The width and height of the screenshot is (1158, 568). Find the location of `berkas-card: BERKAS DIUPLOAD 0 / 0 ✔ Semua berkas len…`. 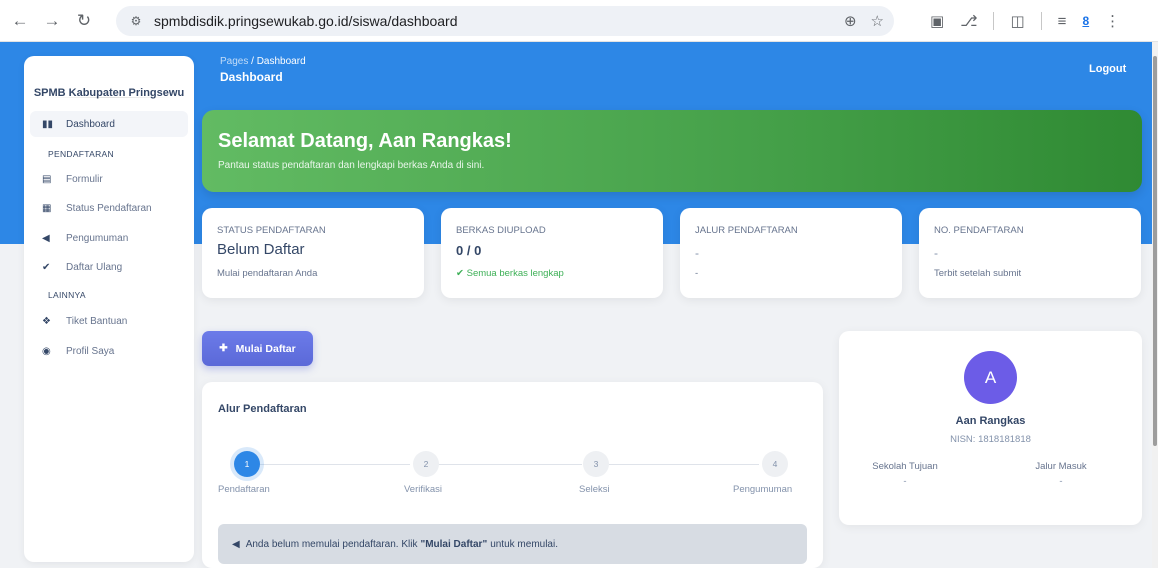

berkas-card: BERKAS DIUPLOAD 0 / 0 ✔ Semua berkas len… is located at coordinates (552, 253).